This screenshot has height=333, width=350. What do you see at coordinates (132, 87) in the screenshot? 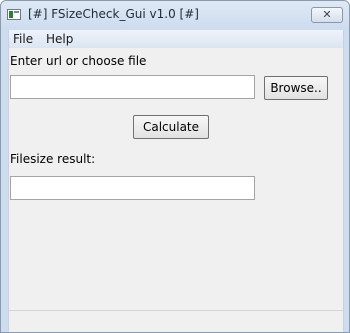
I see `url-input` at bounding box center [132, 87].